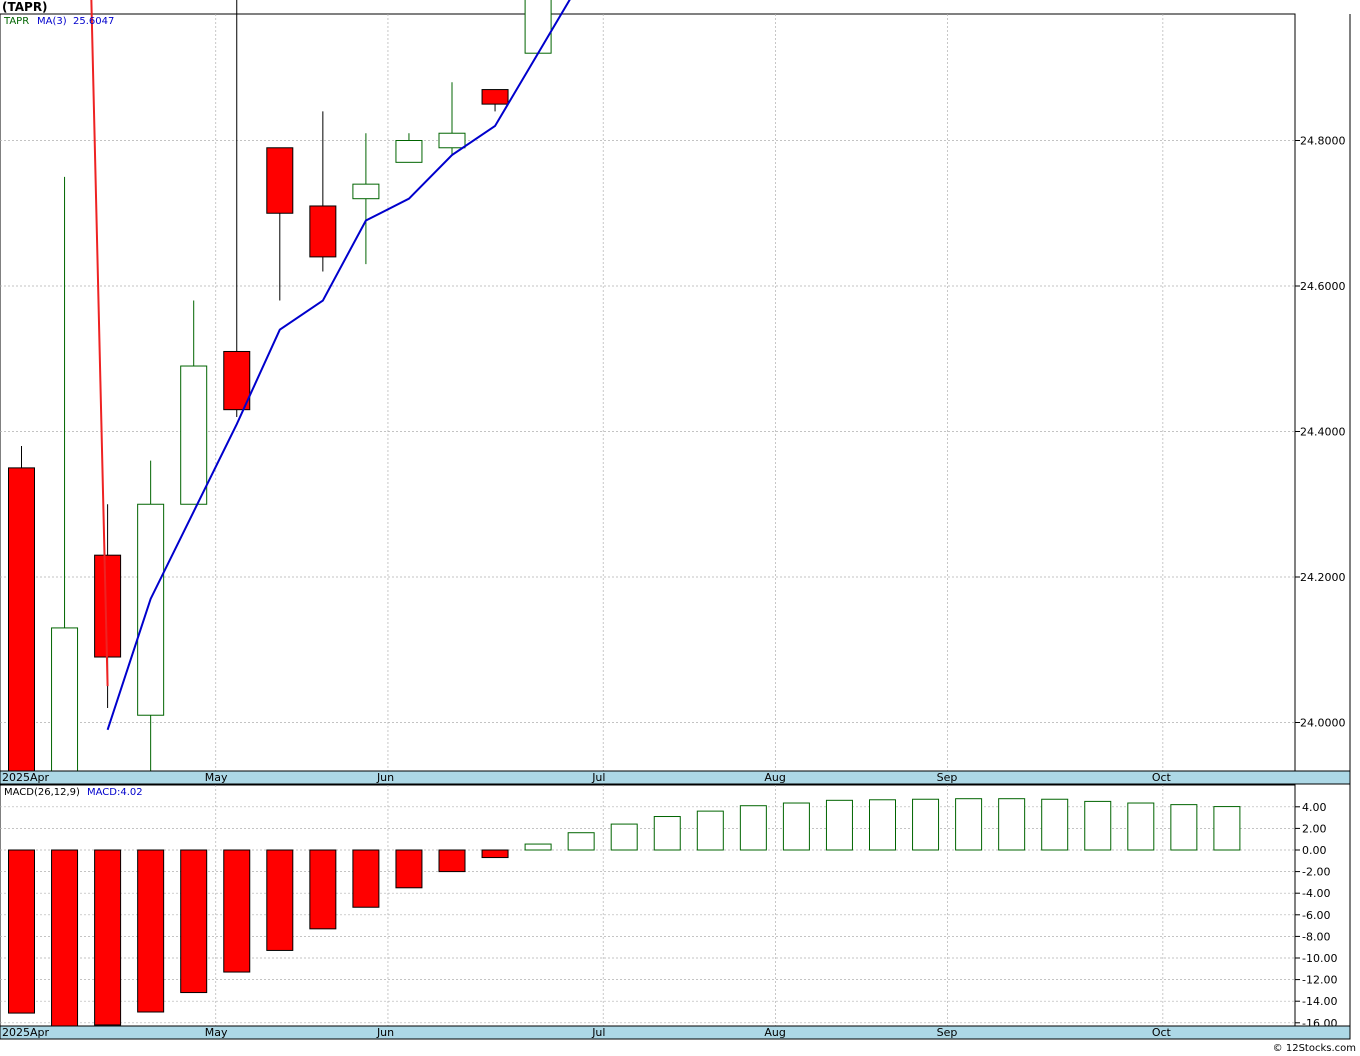  I want to click on macd-tick-label: -10.00, so click(1319, 958).